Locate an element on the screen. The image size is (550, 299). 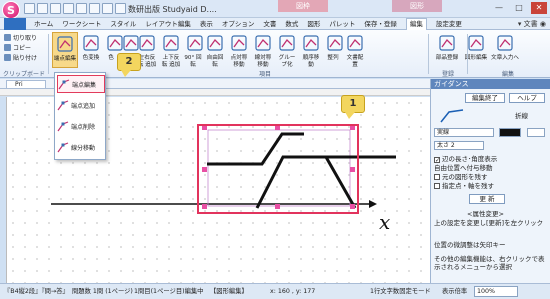
end-edit-button: 編集終了 is located at coordinates (485, 98).